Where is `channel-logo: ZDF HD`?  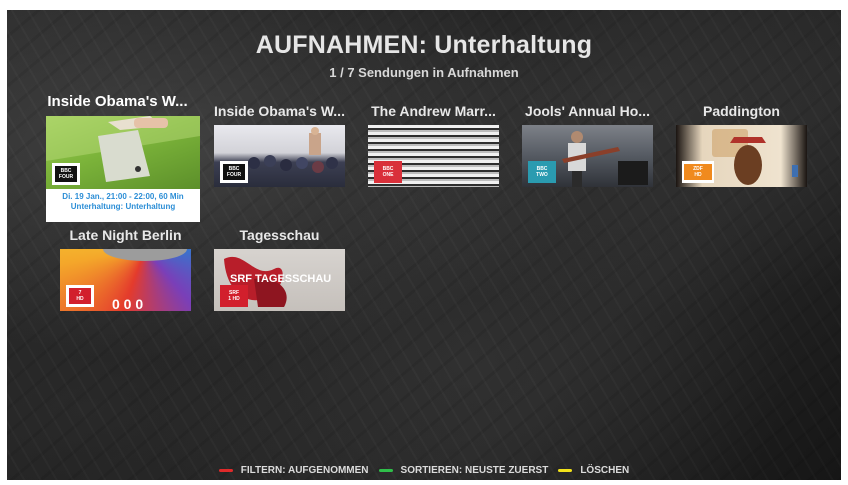 channel-logo: ZDF HD is located at coordinates (698, 172).